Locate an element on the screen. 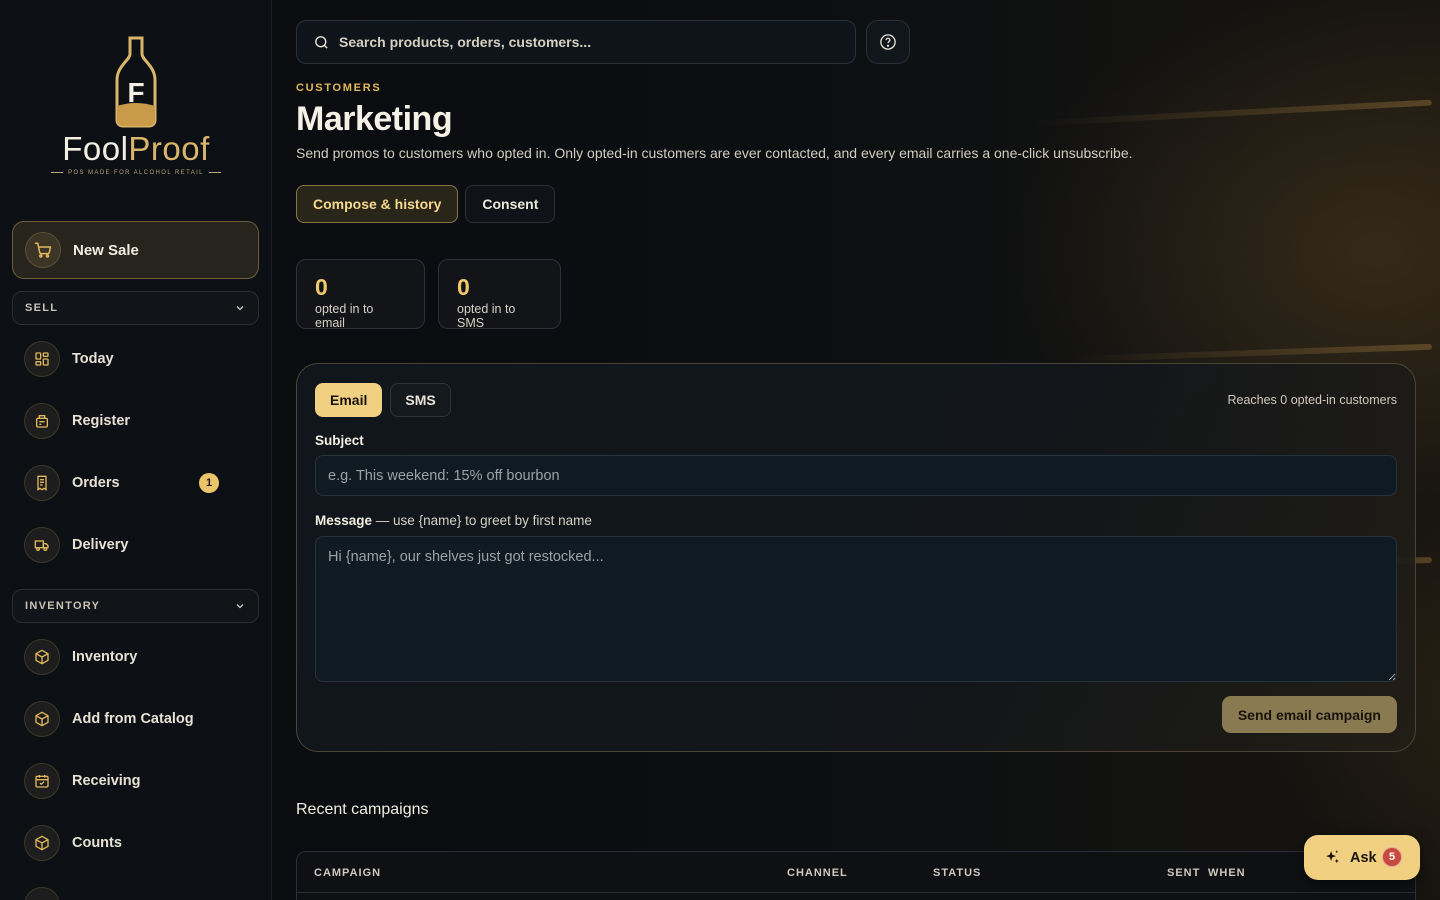 The width and height of the screenshot is (1440, 900). new-sale-label: New Sale is located at coordinates (106, 250).